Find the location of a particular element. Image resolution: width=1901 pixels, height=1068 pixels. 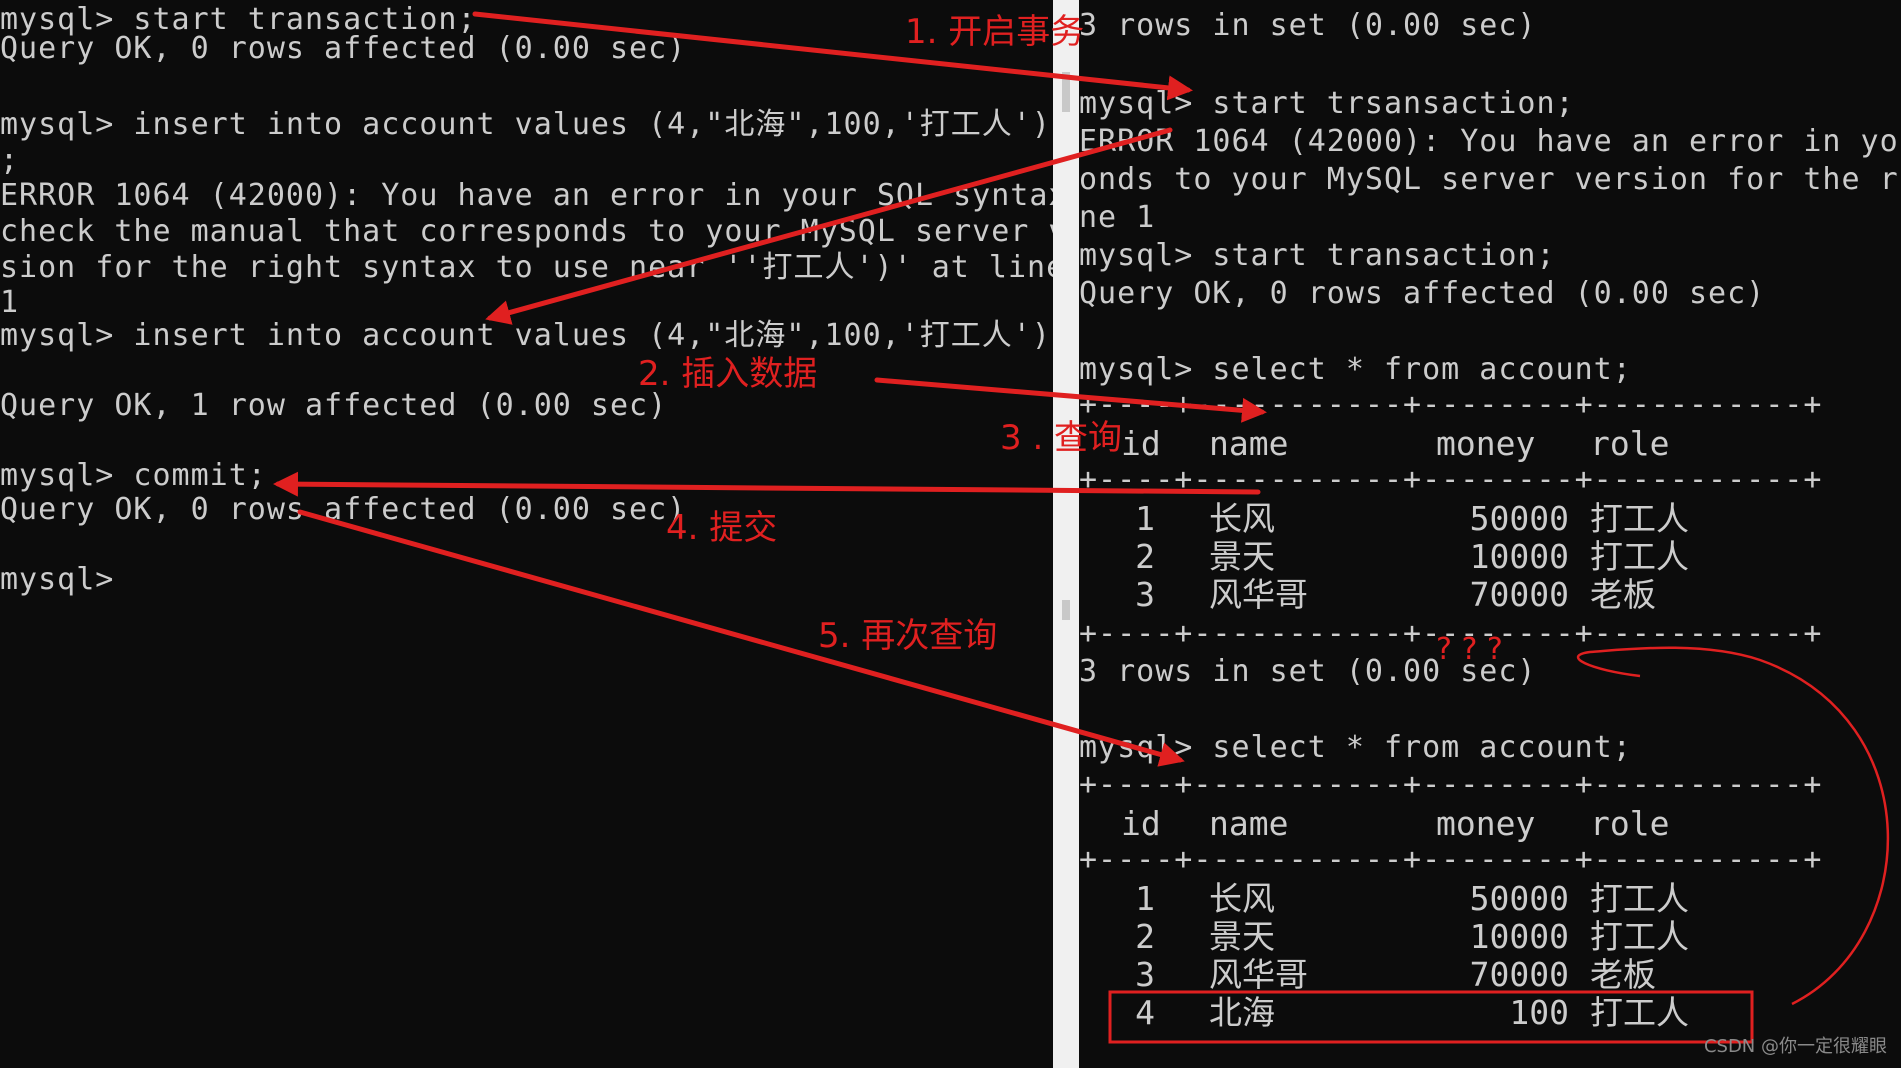

terminal-line: 3 rows in set (0.00 sec) is located at coordinates (1308, 25).